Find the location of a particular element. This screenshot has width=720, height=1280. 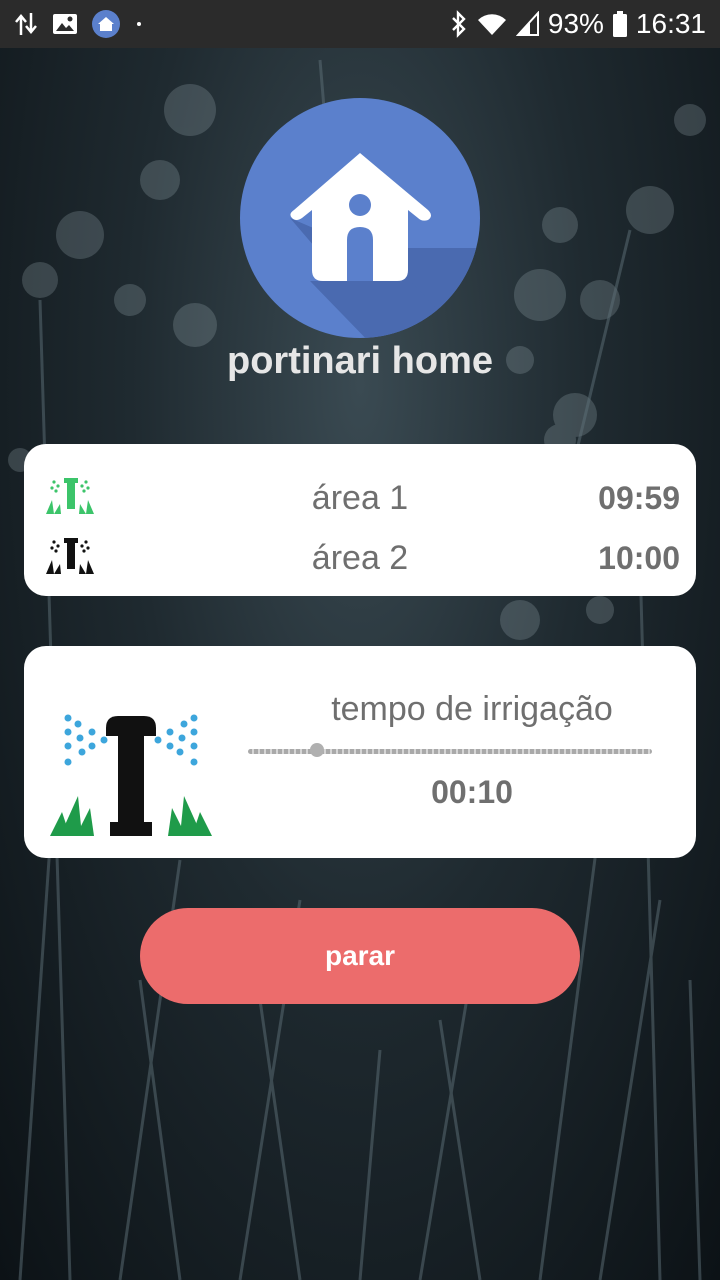

irrigation-time-slider is located at coordinates (450, 750).